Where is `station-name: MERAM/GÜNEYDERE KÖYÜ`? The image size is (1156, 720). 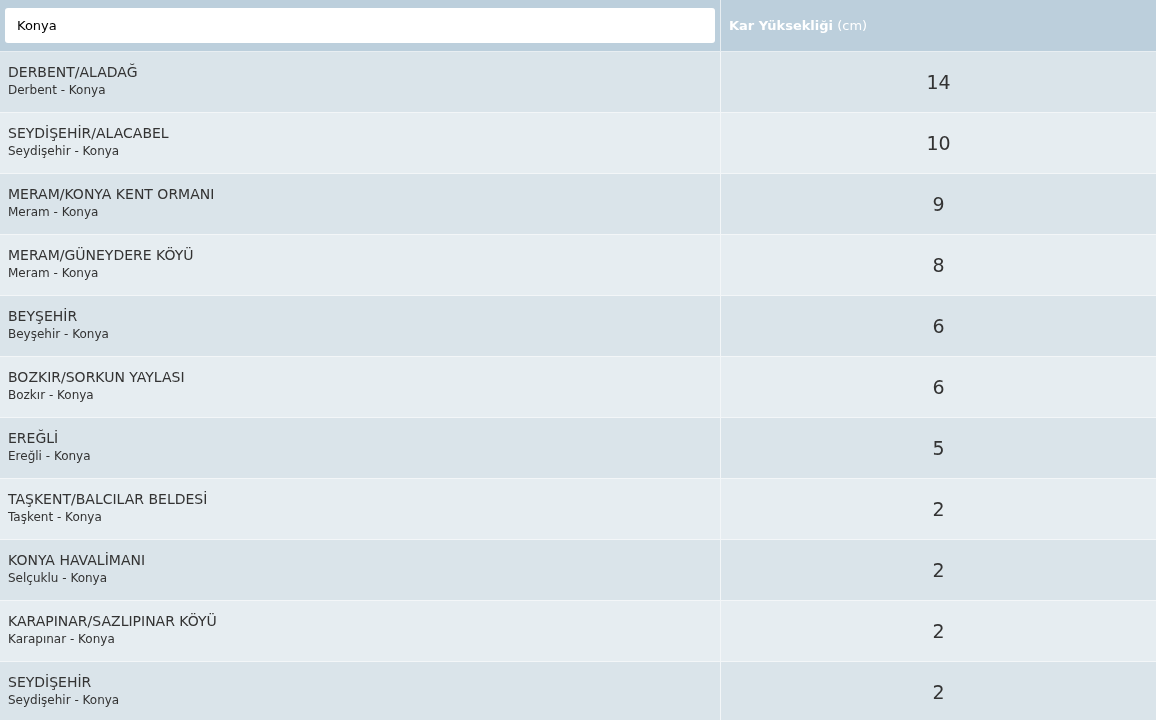
station-name: MERAM/GÜNEYDERE KÖYÜ is located at coordinates (101, 255).